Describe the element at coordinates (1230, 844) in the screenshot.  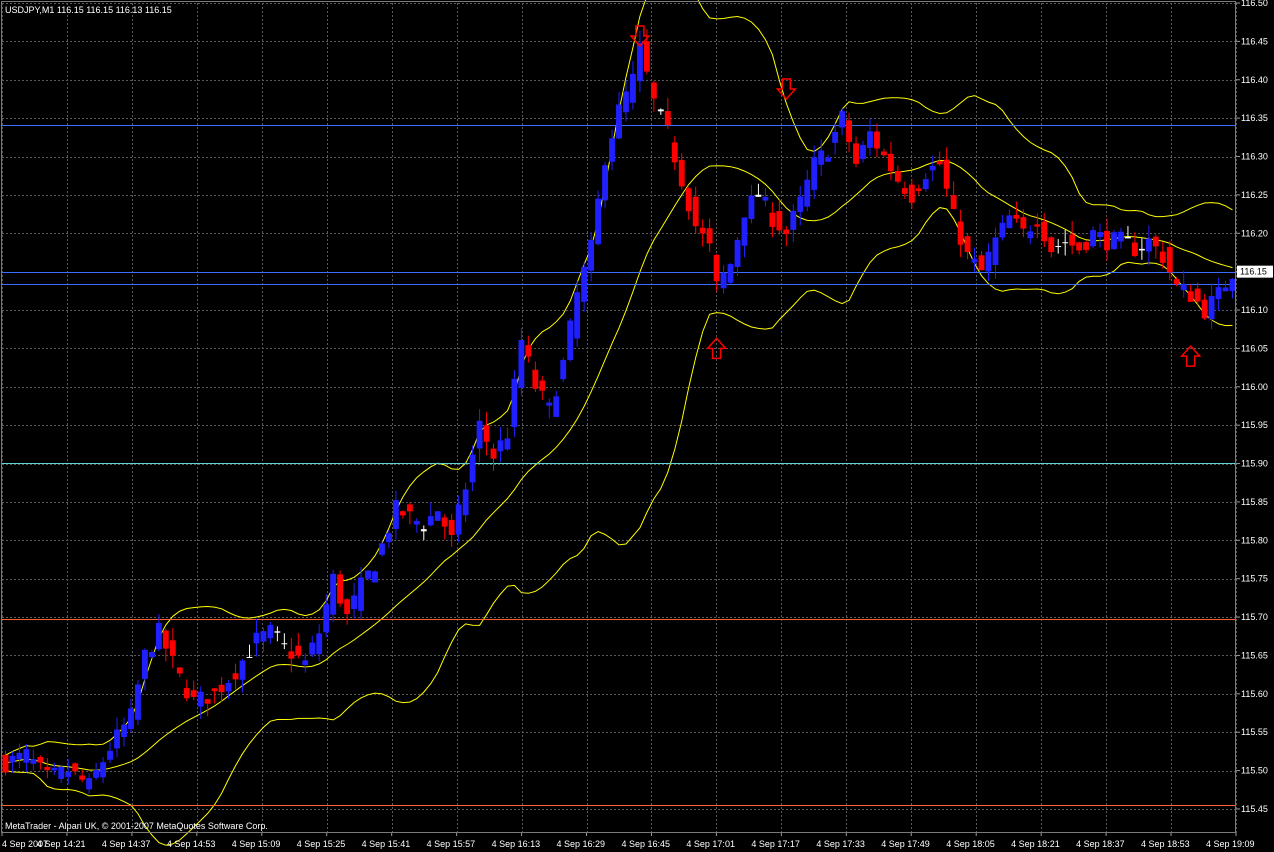
I see `x-tick-label: 4 Sep 19:09` at that location.